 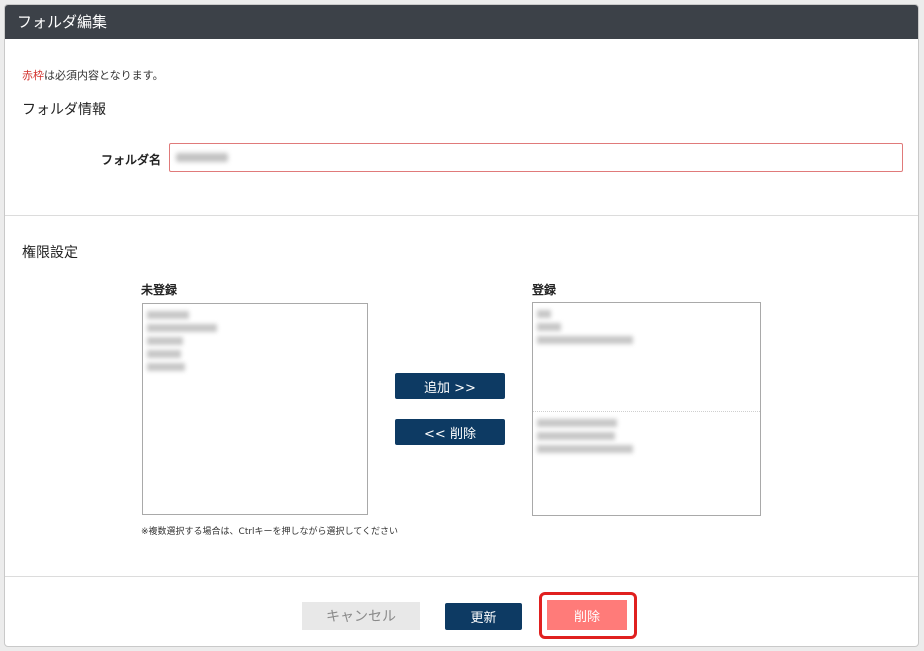 What do you see at coordinates (544, 290) in the screenshot?
I see `registered-label: 登録` at bounding box center [544, 290].